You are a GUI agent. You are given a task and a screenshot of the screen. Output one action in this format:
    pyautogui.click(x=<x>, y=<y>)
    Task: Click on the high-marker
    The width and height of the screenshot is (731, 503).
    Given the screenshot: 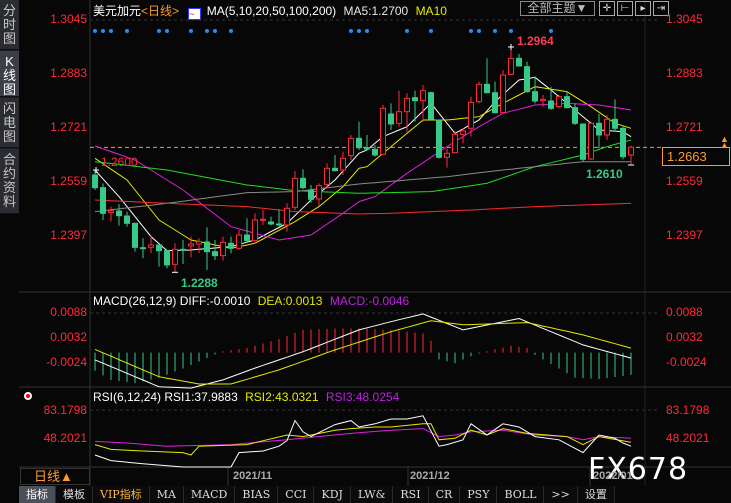 What is the action you would take?
    pyautogui.click(x=511, y=46)
    